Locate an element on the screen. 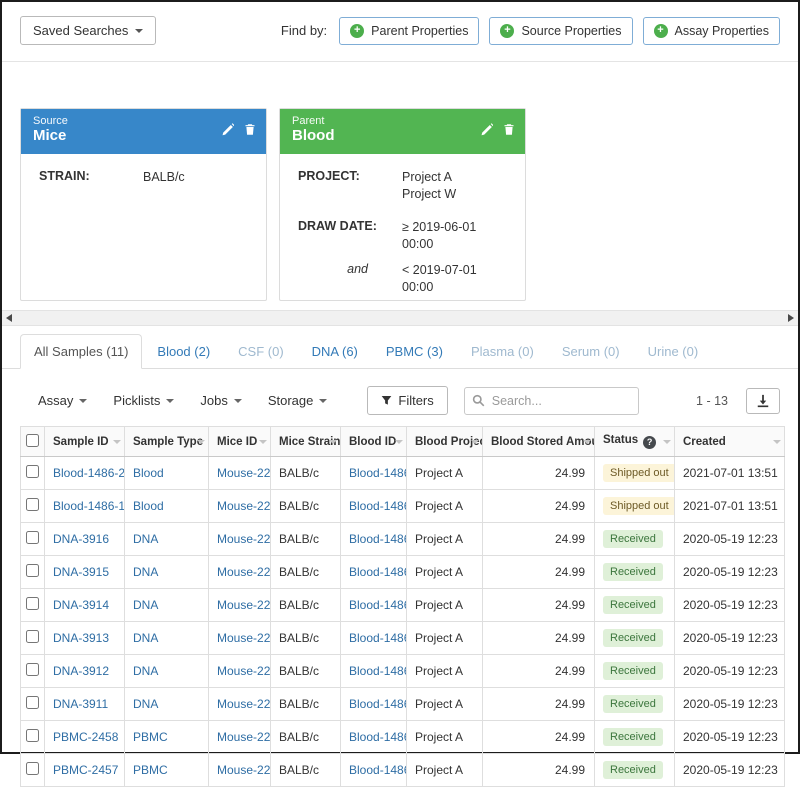 The image size is (800, 787). scroll-left-icon is located at coordinates (9, 318).